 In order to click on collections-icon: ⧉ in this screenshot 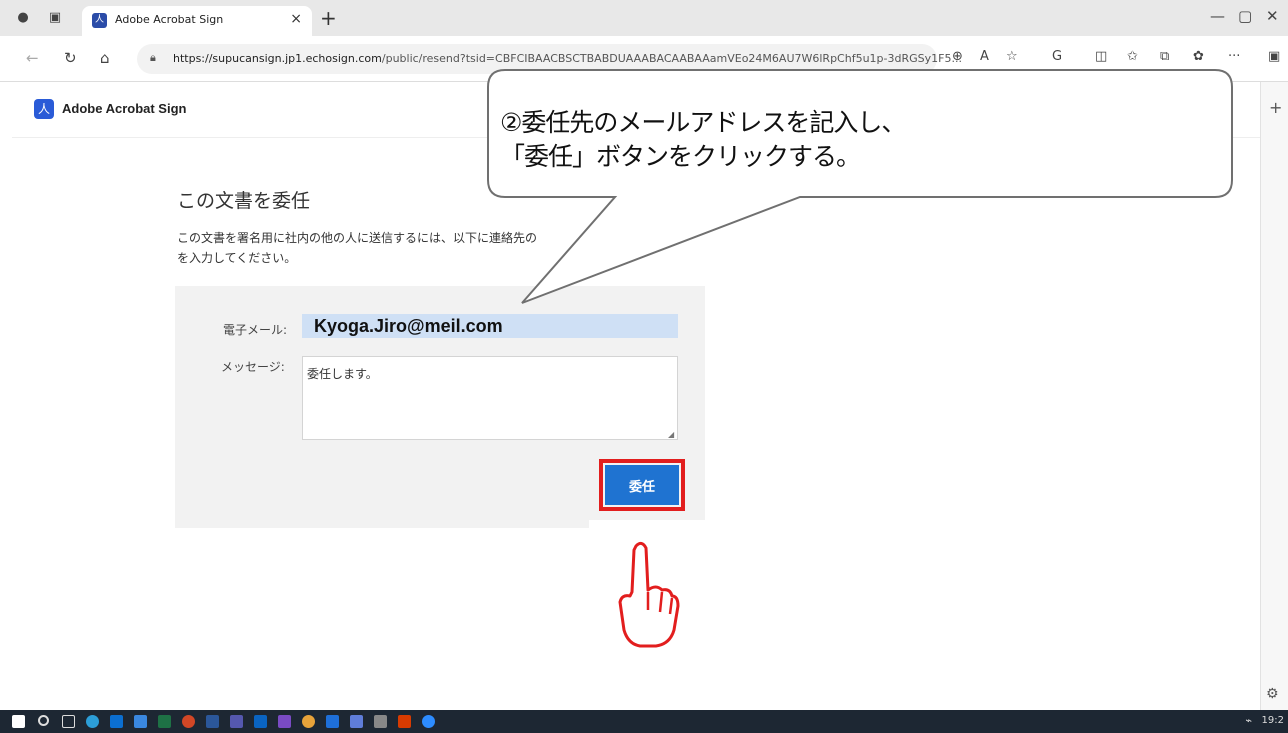, I will do `click(1164, 56)`.